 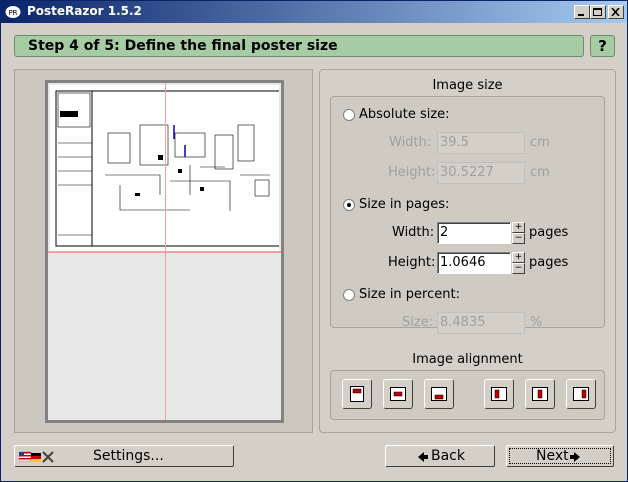 What do you see at coordinates (349, 205) in the screenshot?
I see `size-in-pages-radio-circle` at bounding box center [349, 205].